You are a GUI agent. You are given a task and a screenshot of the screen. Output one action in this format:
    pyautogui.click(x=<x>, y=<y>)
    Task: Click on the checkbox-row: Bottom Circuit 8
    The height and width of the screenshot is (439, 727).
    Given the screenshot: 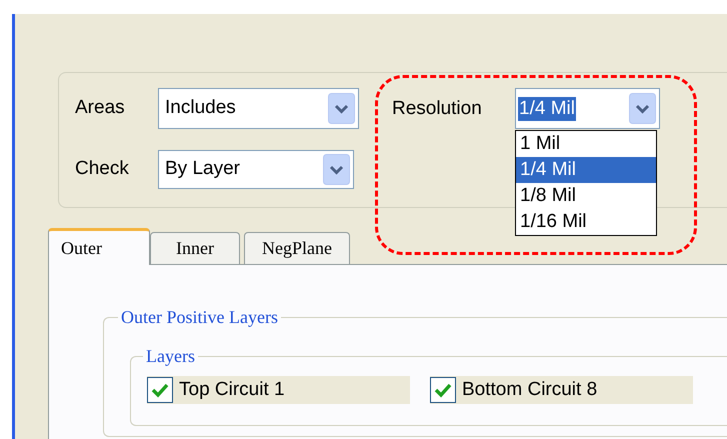 What is the action you would take?
    pyautogui.click(x=561, y=390)
    